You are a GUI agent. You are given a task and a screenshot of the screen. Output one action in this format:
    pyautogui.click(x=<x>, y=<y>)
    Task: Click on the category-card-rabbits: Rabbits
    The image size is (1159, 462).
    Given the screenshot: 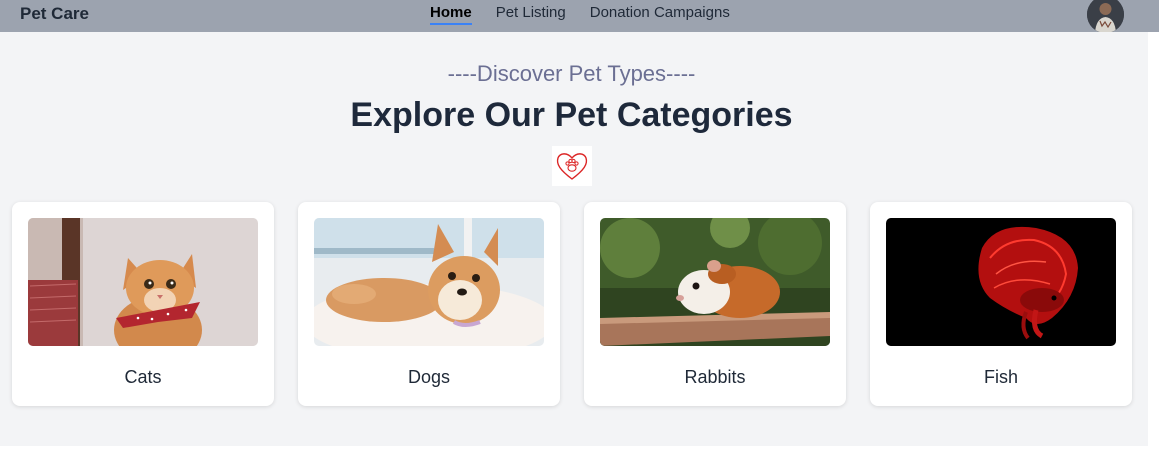 What is the action you would take?
    pyautogui.click(x=715, y=304)
    